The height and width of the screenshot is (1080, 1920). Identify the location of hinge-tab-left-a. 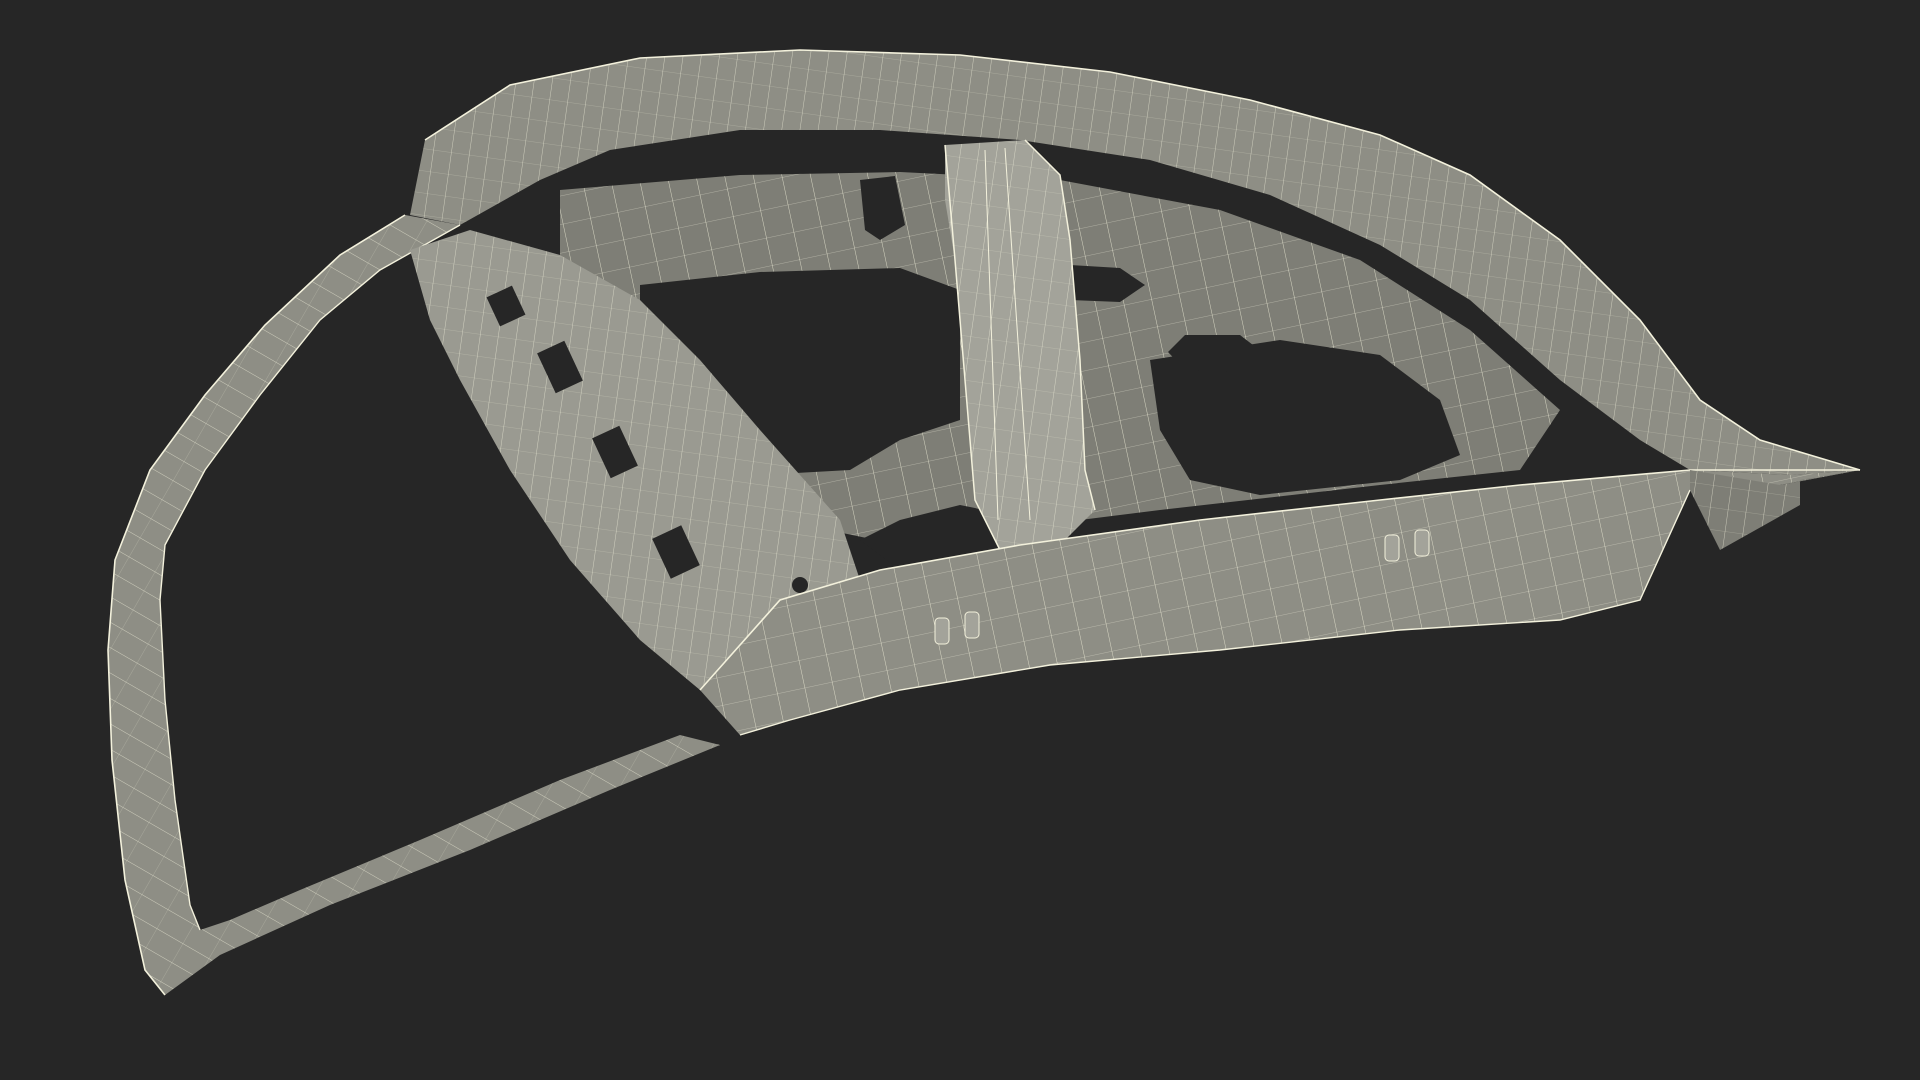
(942, 631).